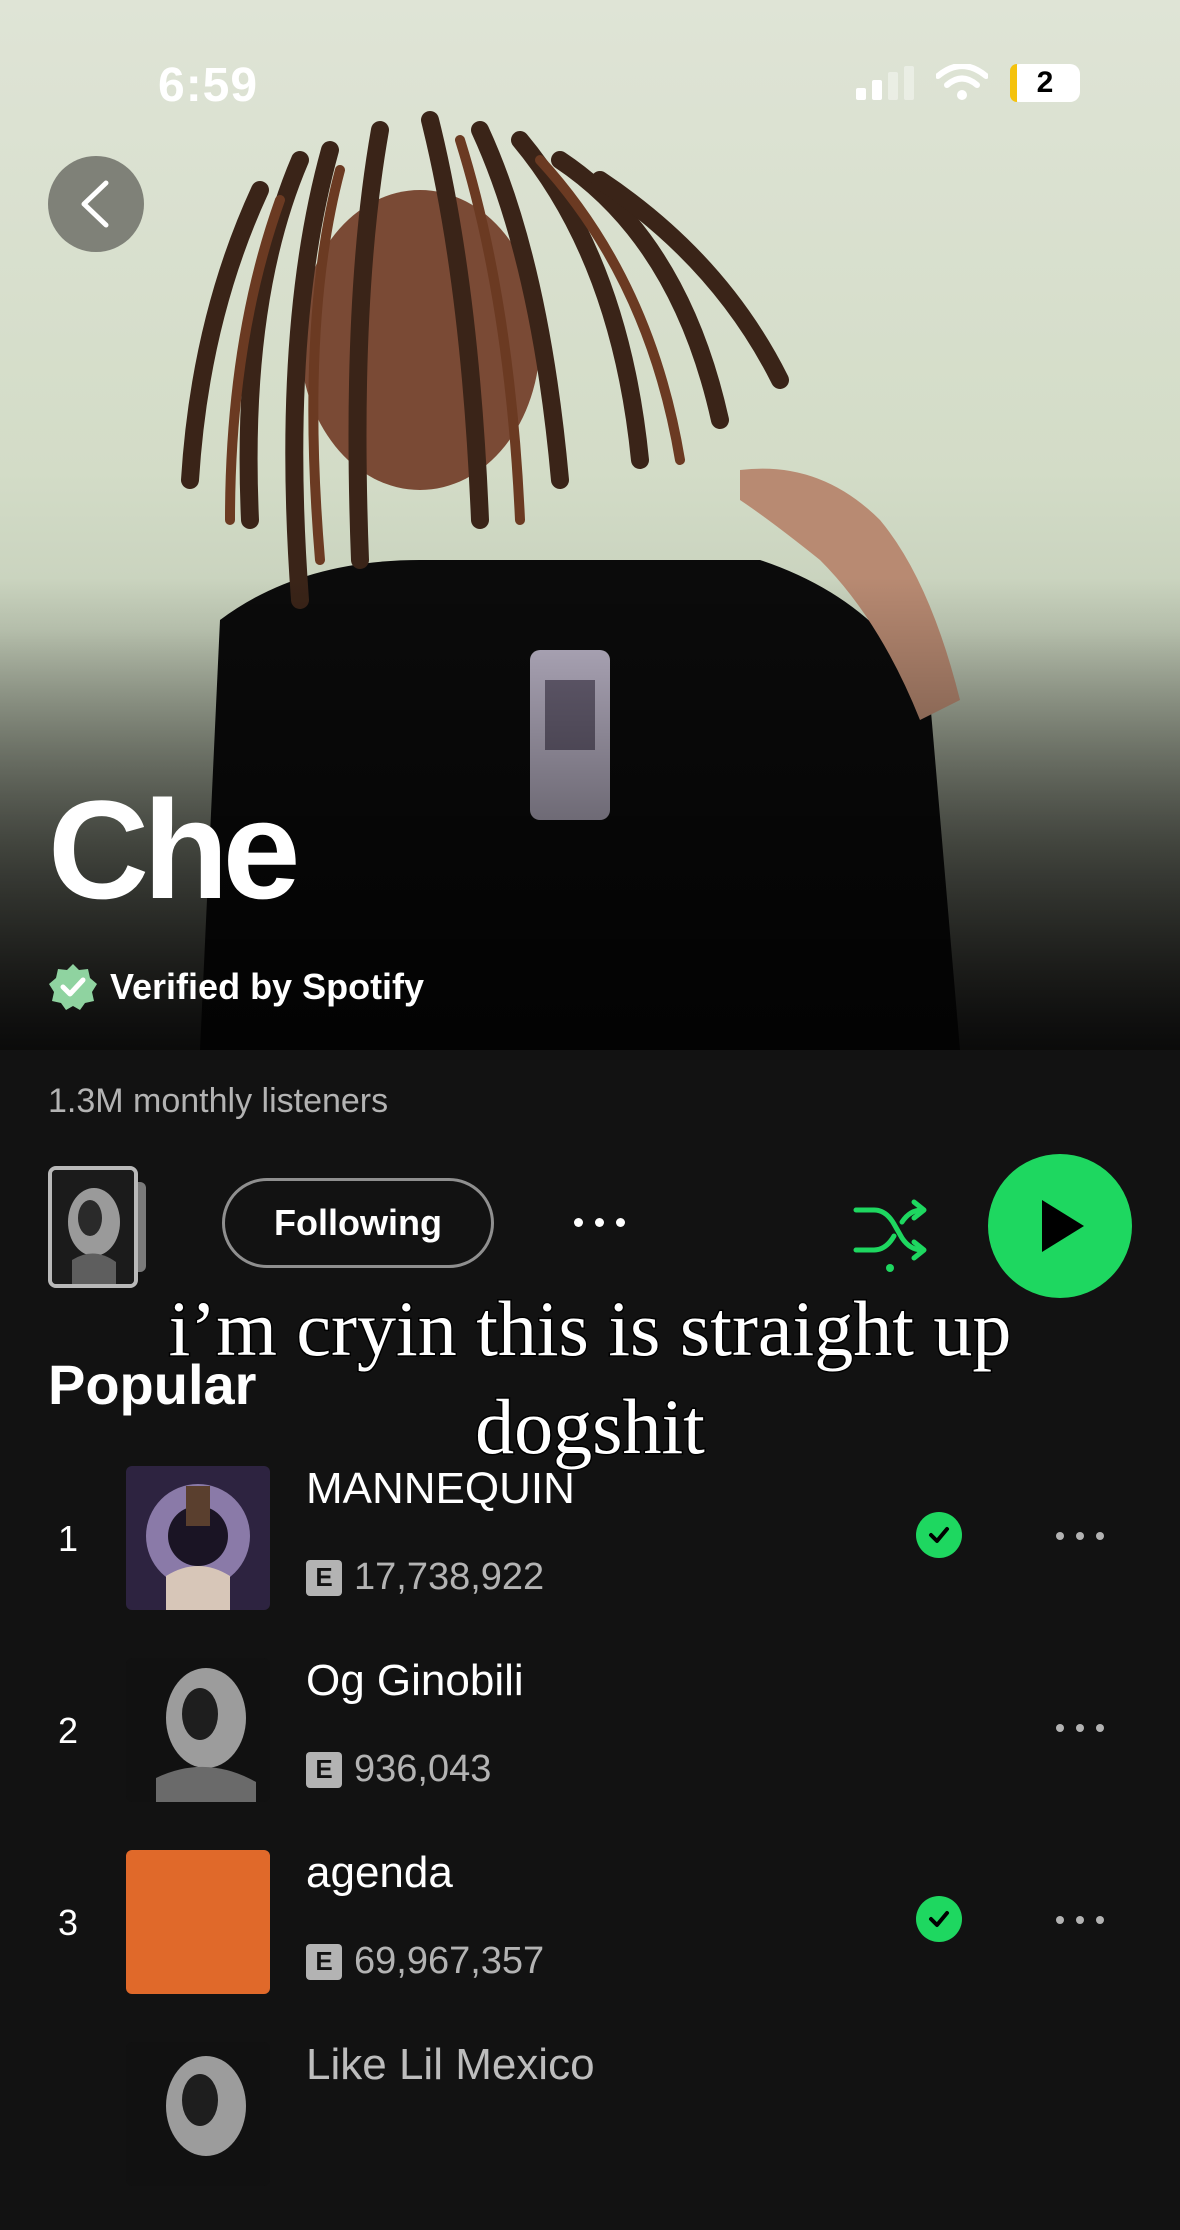 The width and height of the screenshot is (1180, 2230). Describe the element at coordinates (590, 1750) in the screenshot. I see `track-row: 2 Og Ginobili E 936,043` at that location.